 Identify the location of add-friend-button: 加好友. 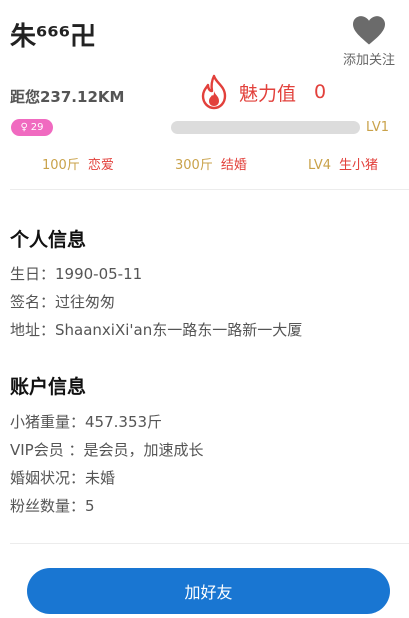
(208, 591).